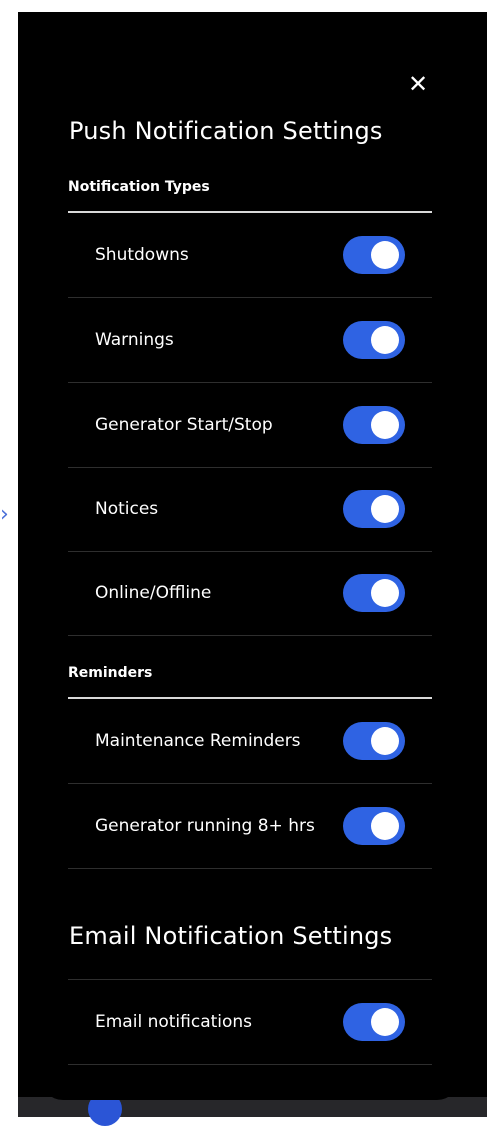  I want to click on setting-row-maintenance-reminders: Maintenance Reminders, so click(250, 741).